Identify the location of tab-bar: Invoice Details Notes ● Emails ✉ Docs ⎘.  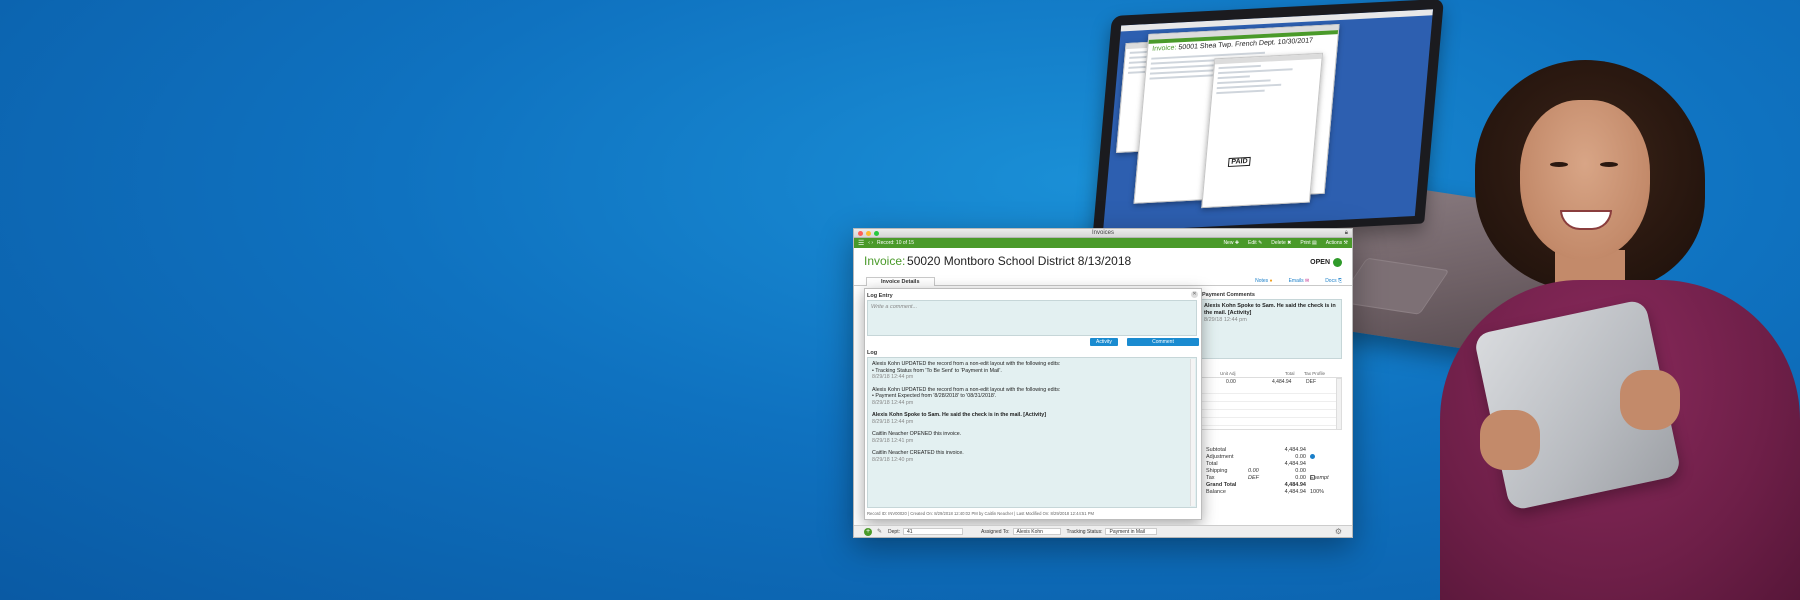
(1103, 281).